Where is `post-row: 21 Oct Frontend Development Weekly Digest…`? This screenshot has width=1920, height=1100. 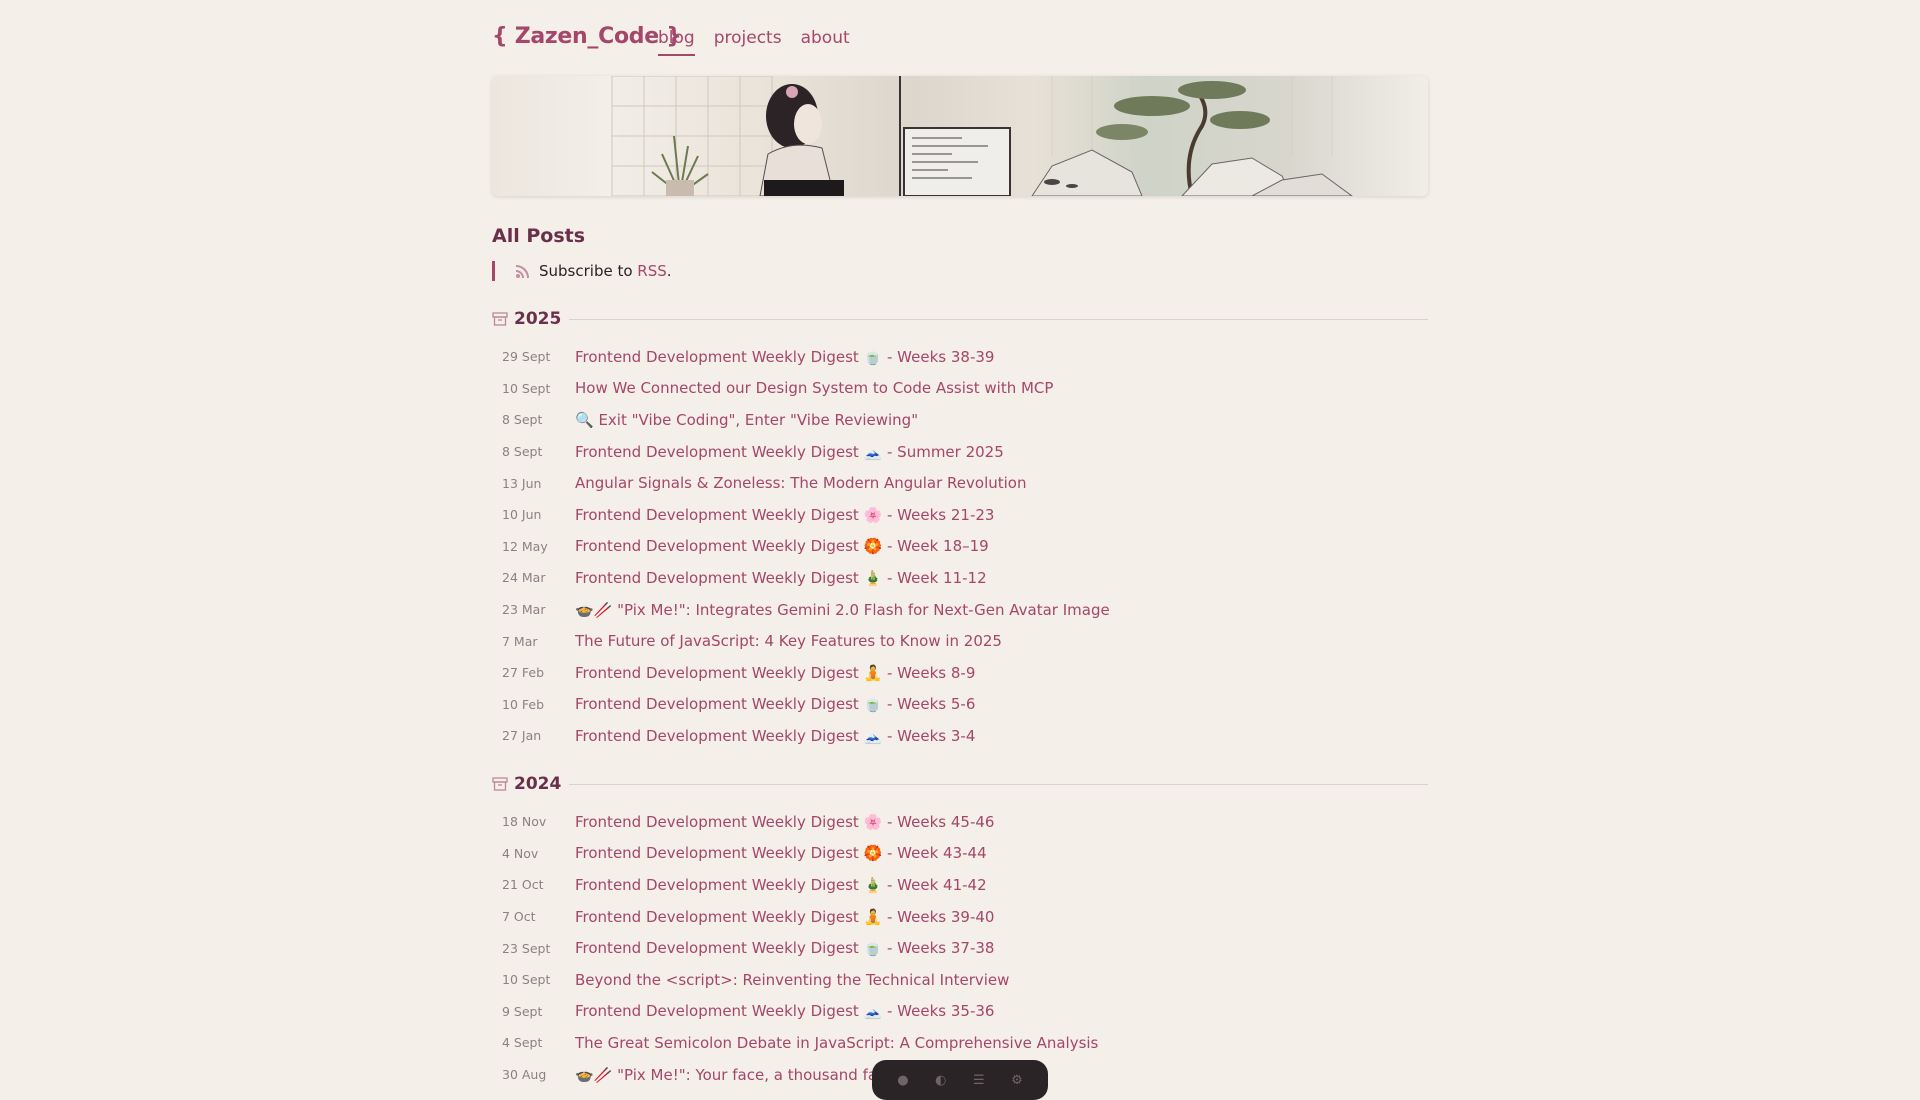
post-row: 21 Oct Frontend Development Weekly Digest… is located at coordinates (960, 885).